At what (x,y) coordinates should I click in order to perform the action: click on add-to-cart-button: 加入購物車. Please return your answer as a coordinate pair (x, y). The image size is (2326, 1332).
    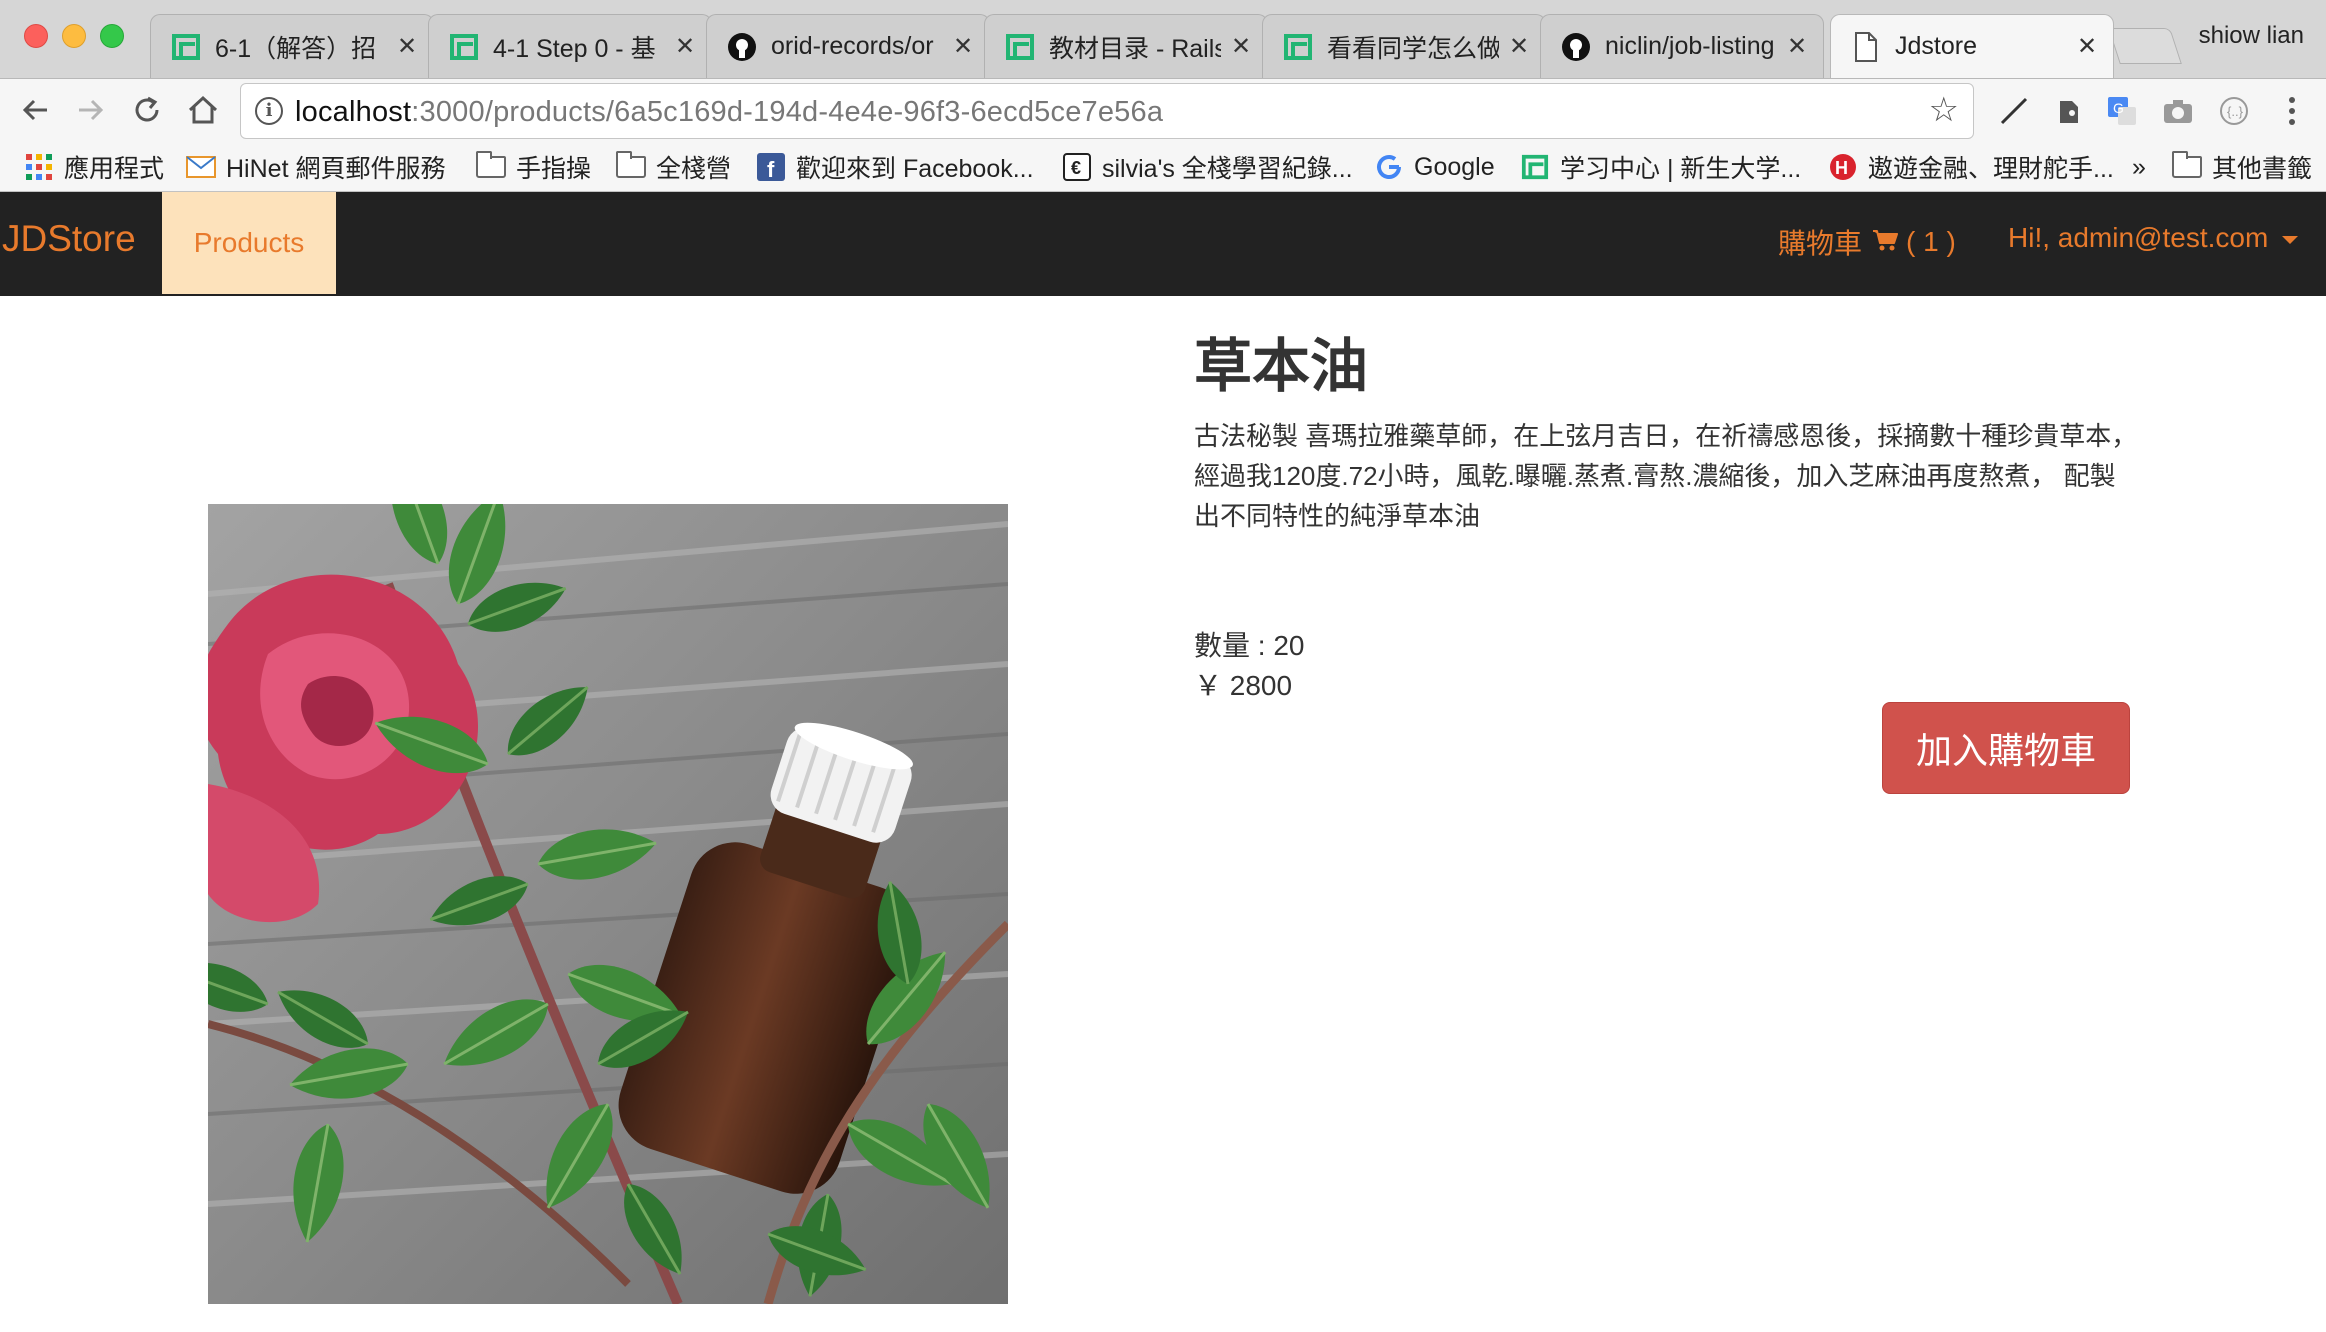
    Looking at the image, I should click on (2006, 748).